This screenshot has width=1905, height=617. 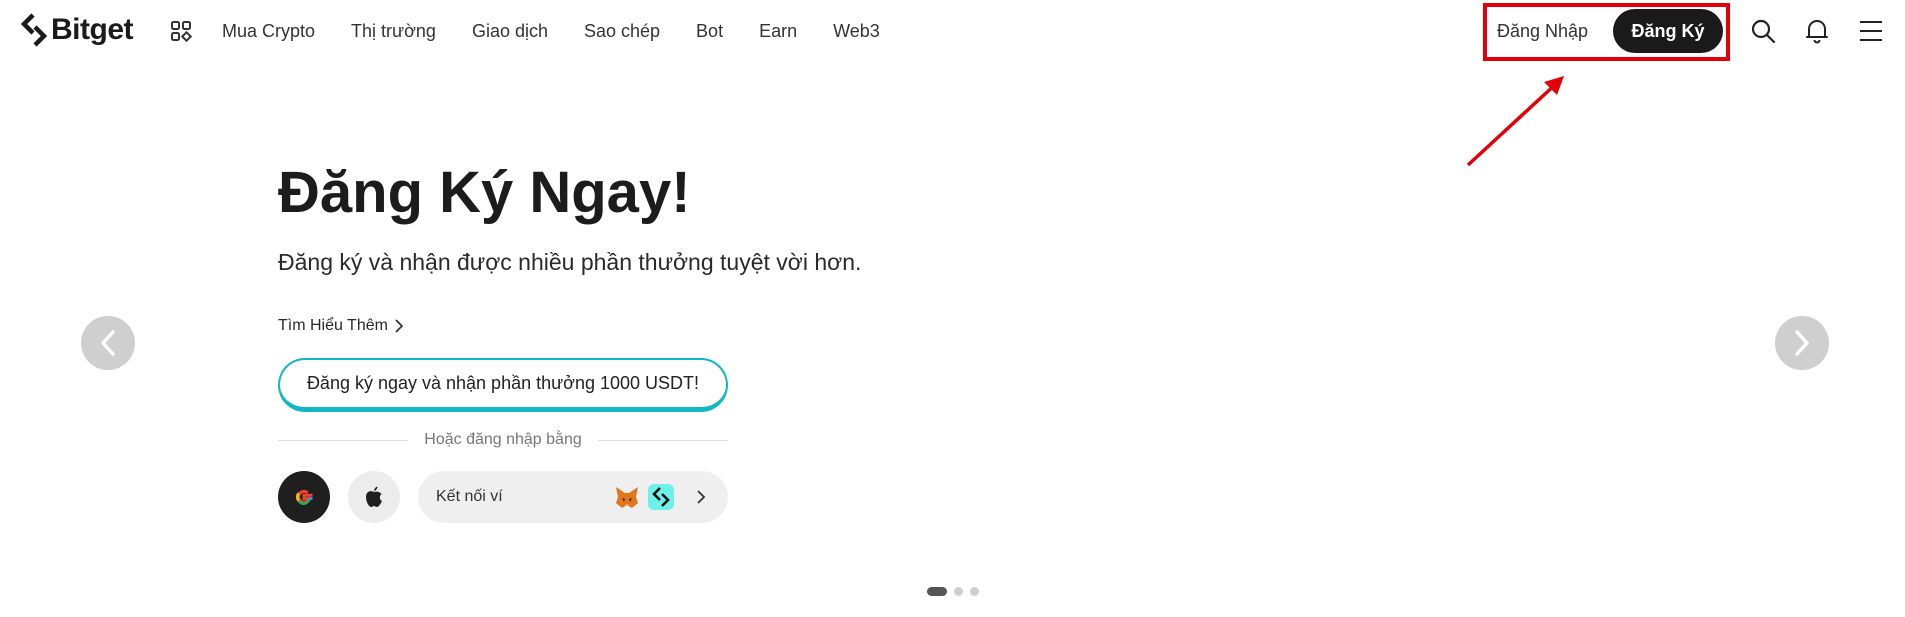 What do you see at coordinates (510, 31) in the screenshot?
I see `nav-item-trade: Giao dịch` at bounding box center [510, 31].